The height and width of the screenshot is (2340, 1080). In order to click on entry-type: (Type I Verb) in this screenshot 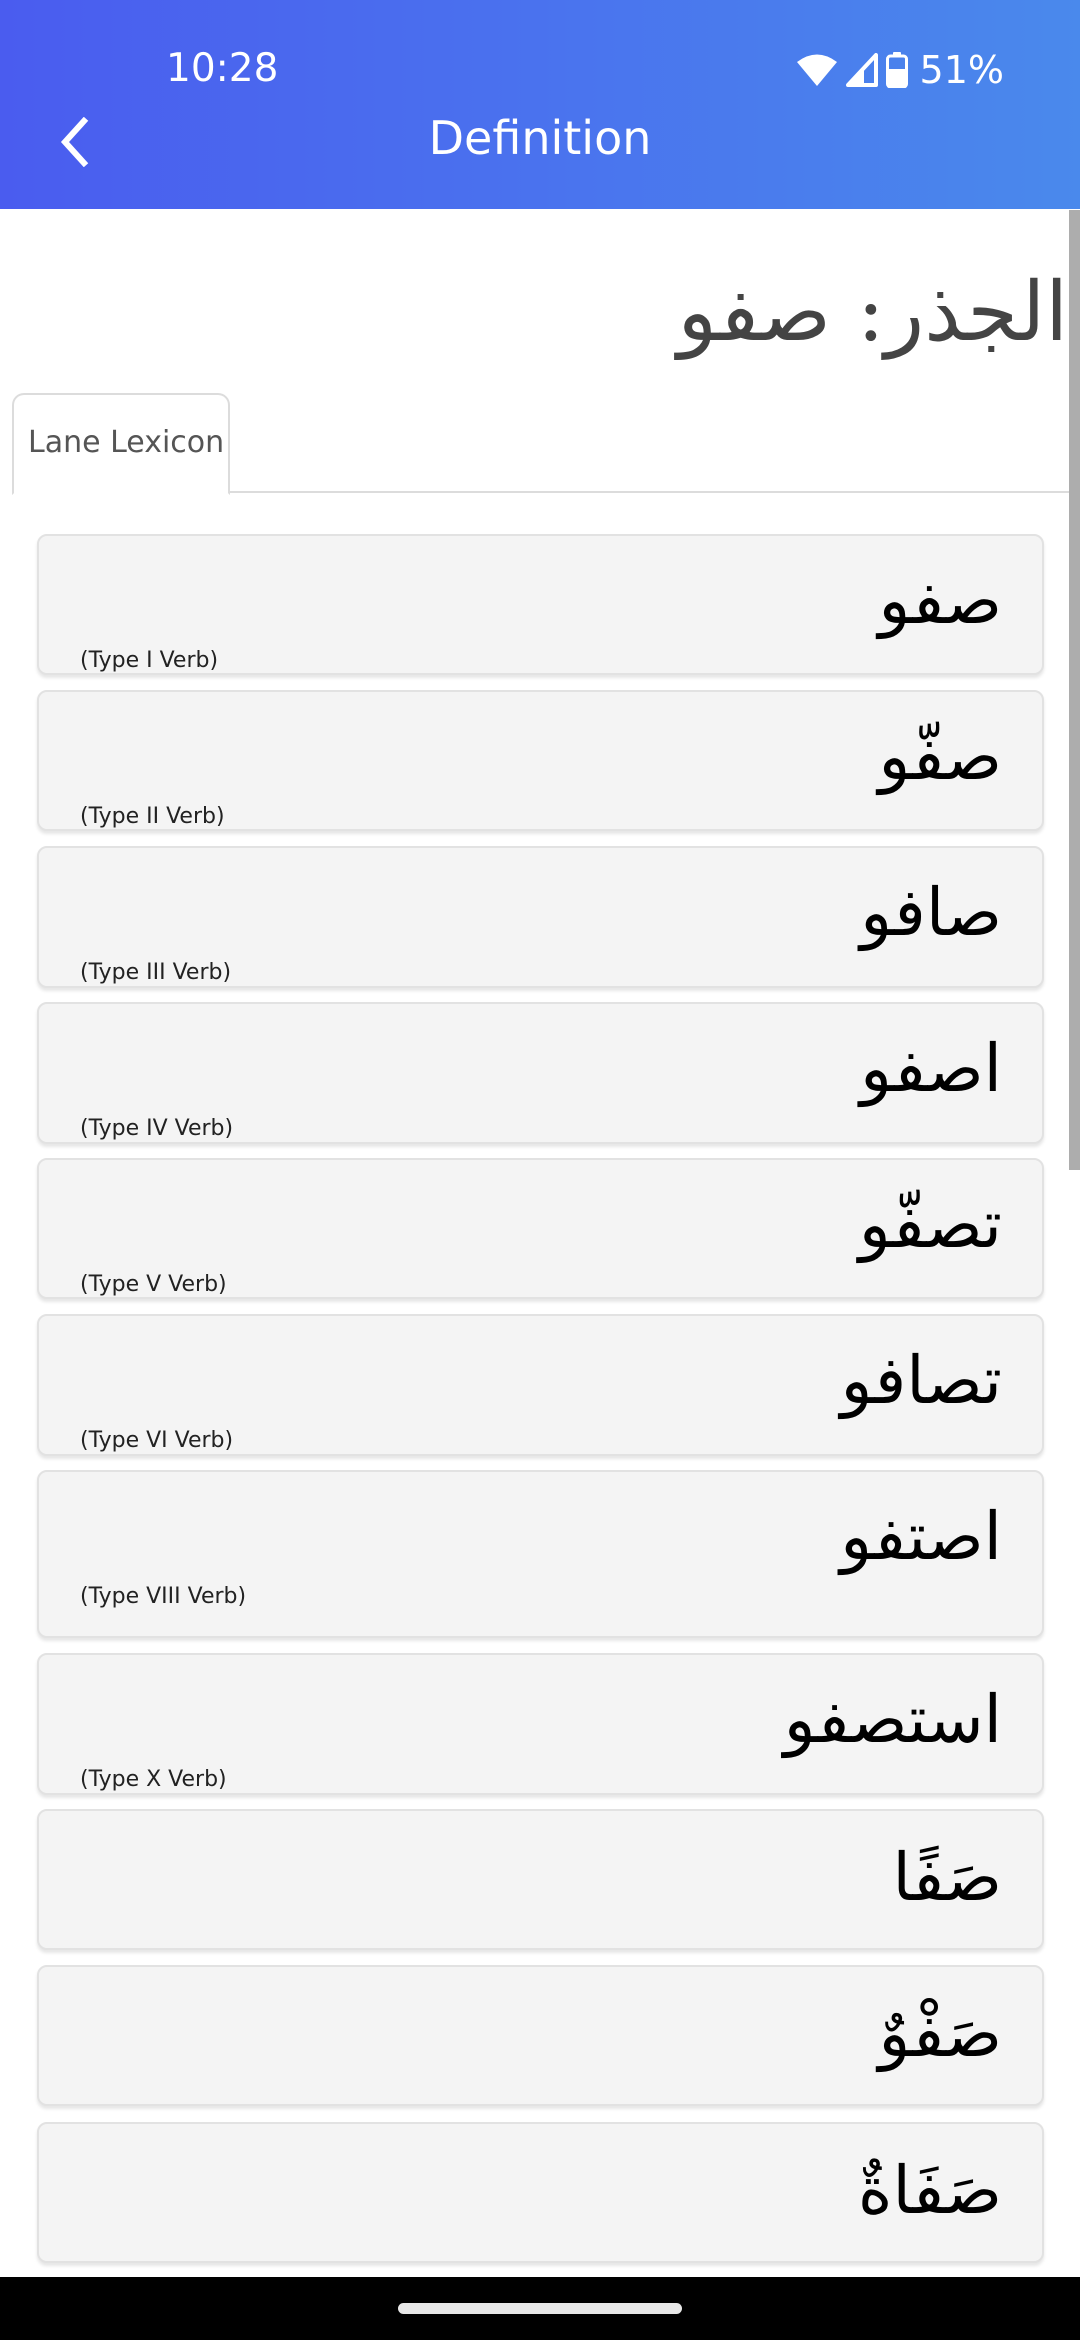, I will do `click(149, 660)`.